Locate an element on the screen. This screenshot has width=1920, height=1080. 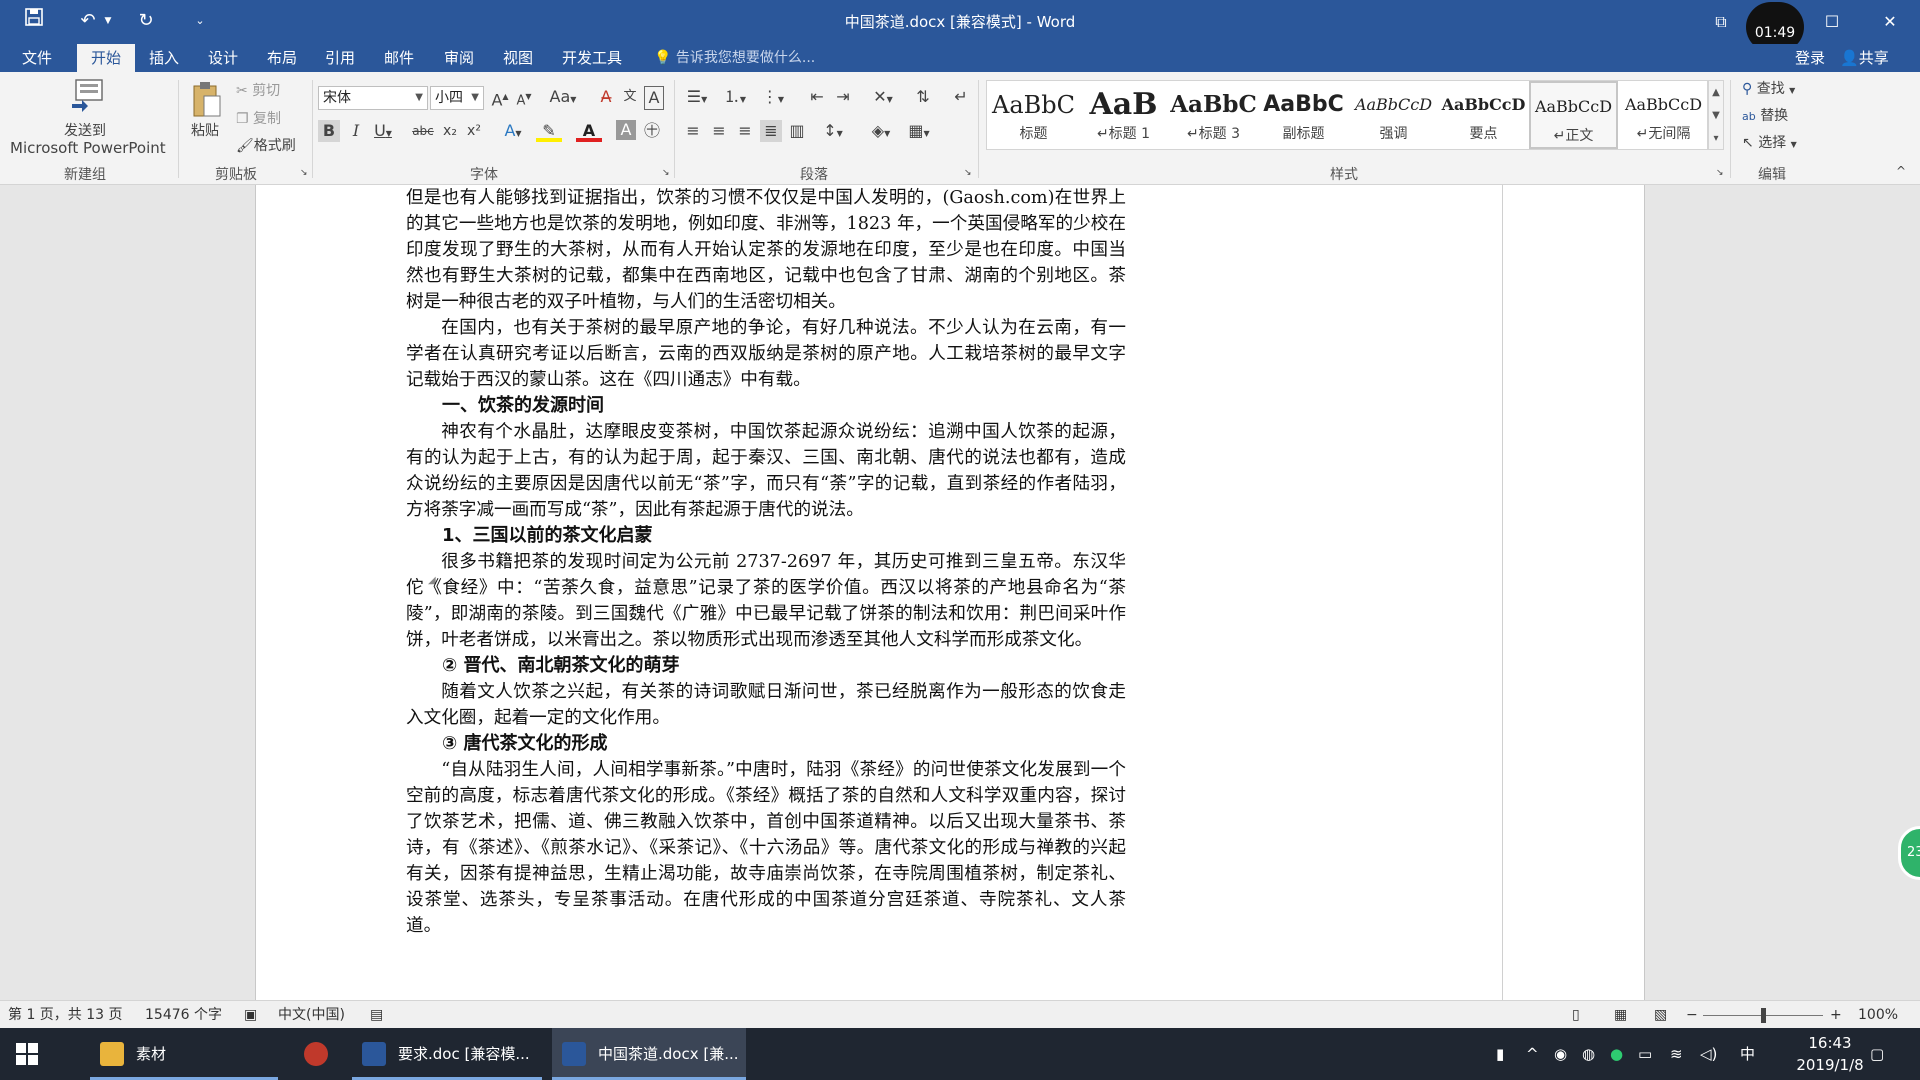
collapse-ribbon-icon: ^ is located at coordinates (1901, 171).